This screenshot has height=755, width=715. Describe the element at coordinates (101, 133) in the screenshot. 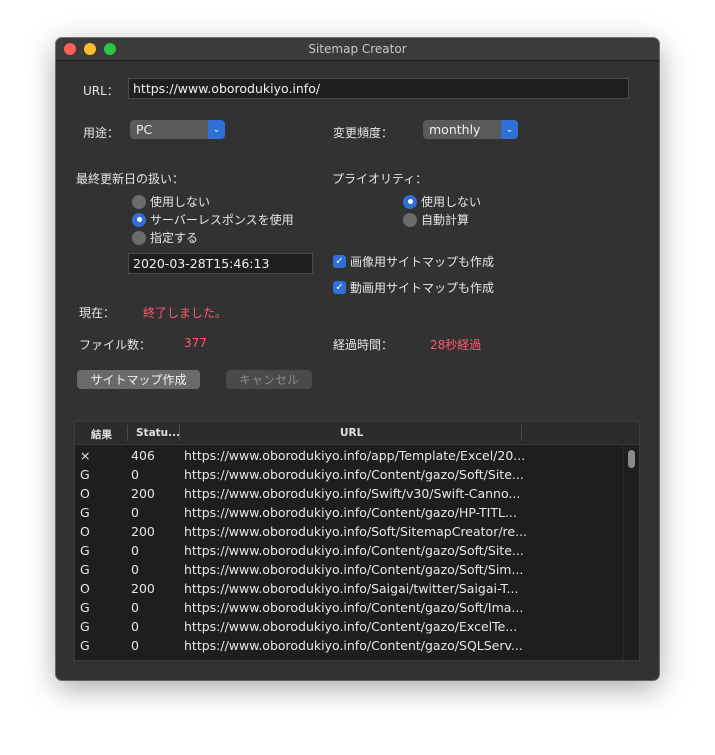

I see `usage-label: 用途：` at that location.